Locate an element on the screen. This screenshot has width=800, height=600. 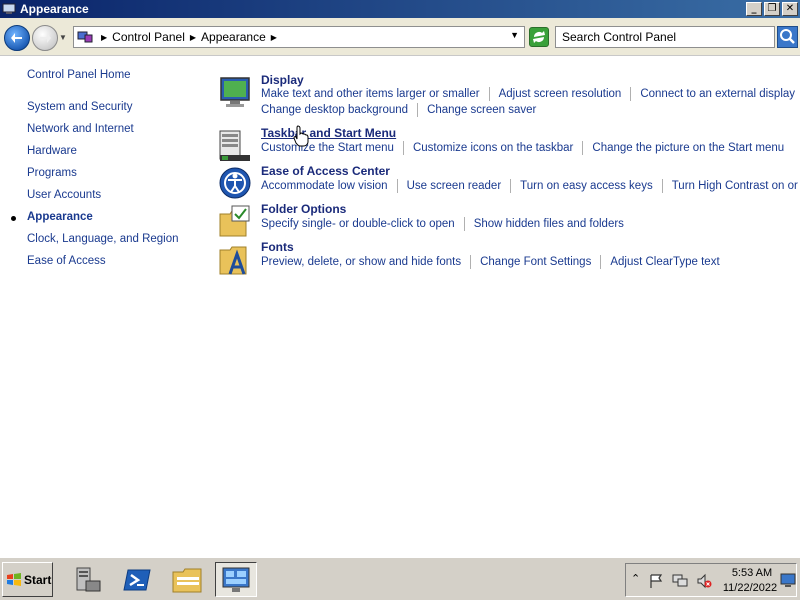
breadcrumb-appearance: Appearance is located at coordinates (233, 37).